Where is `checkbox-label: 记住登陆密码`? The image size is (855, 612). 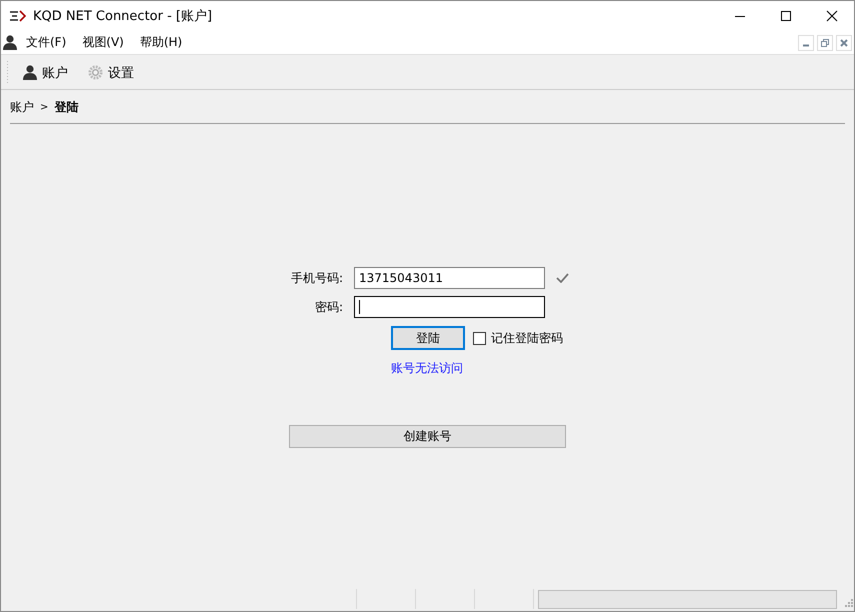
checkbox-label: 记住登陆密码 is located at coordinates (527, 338).